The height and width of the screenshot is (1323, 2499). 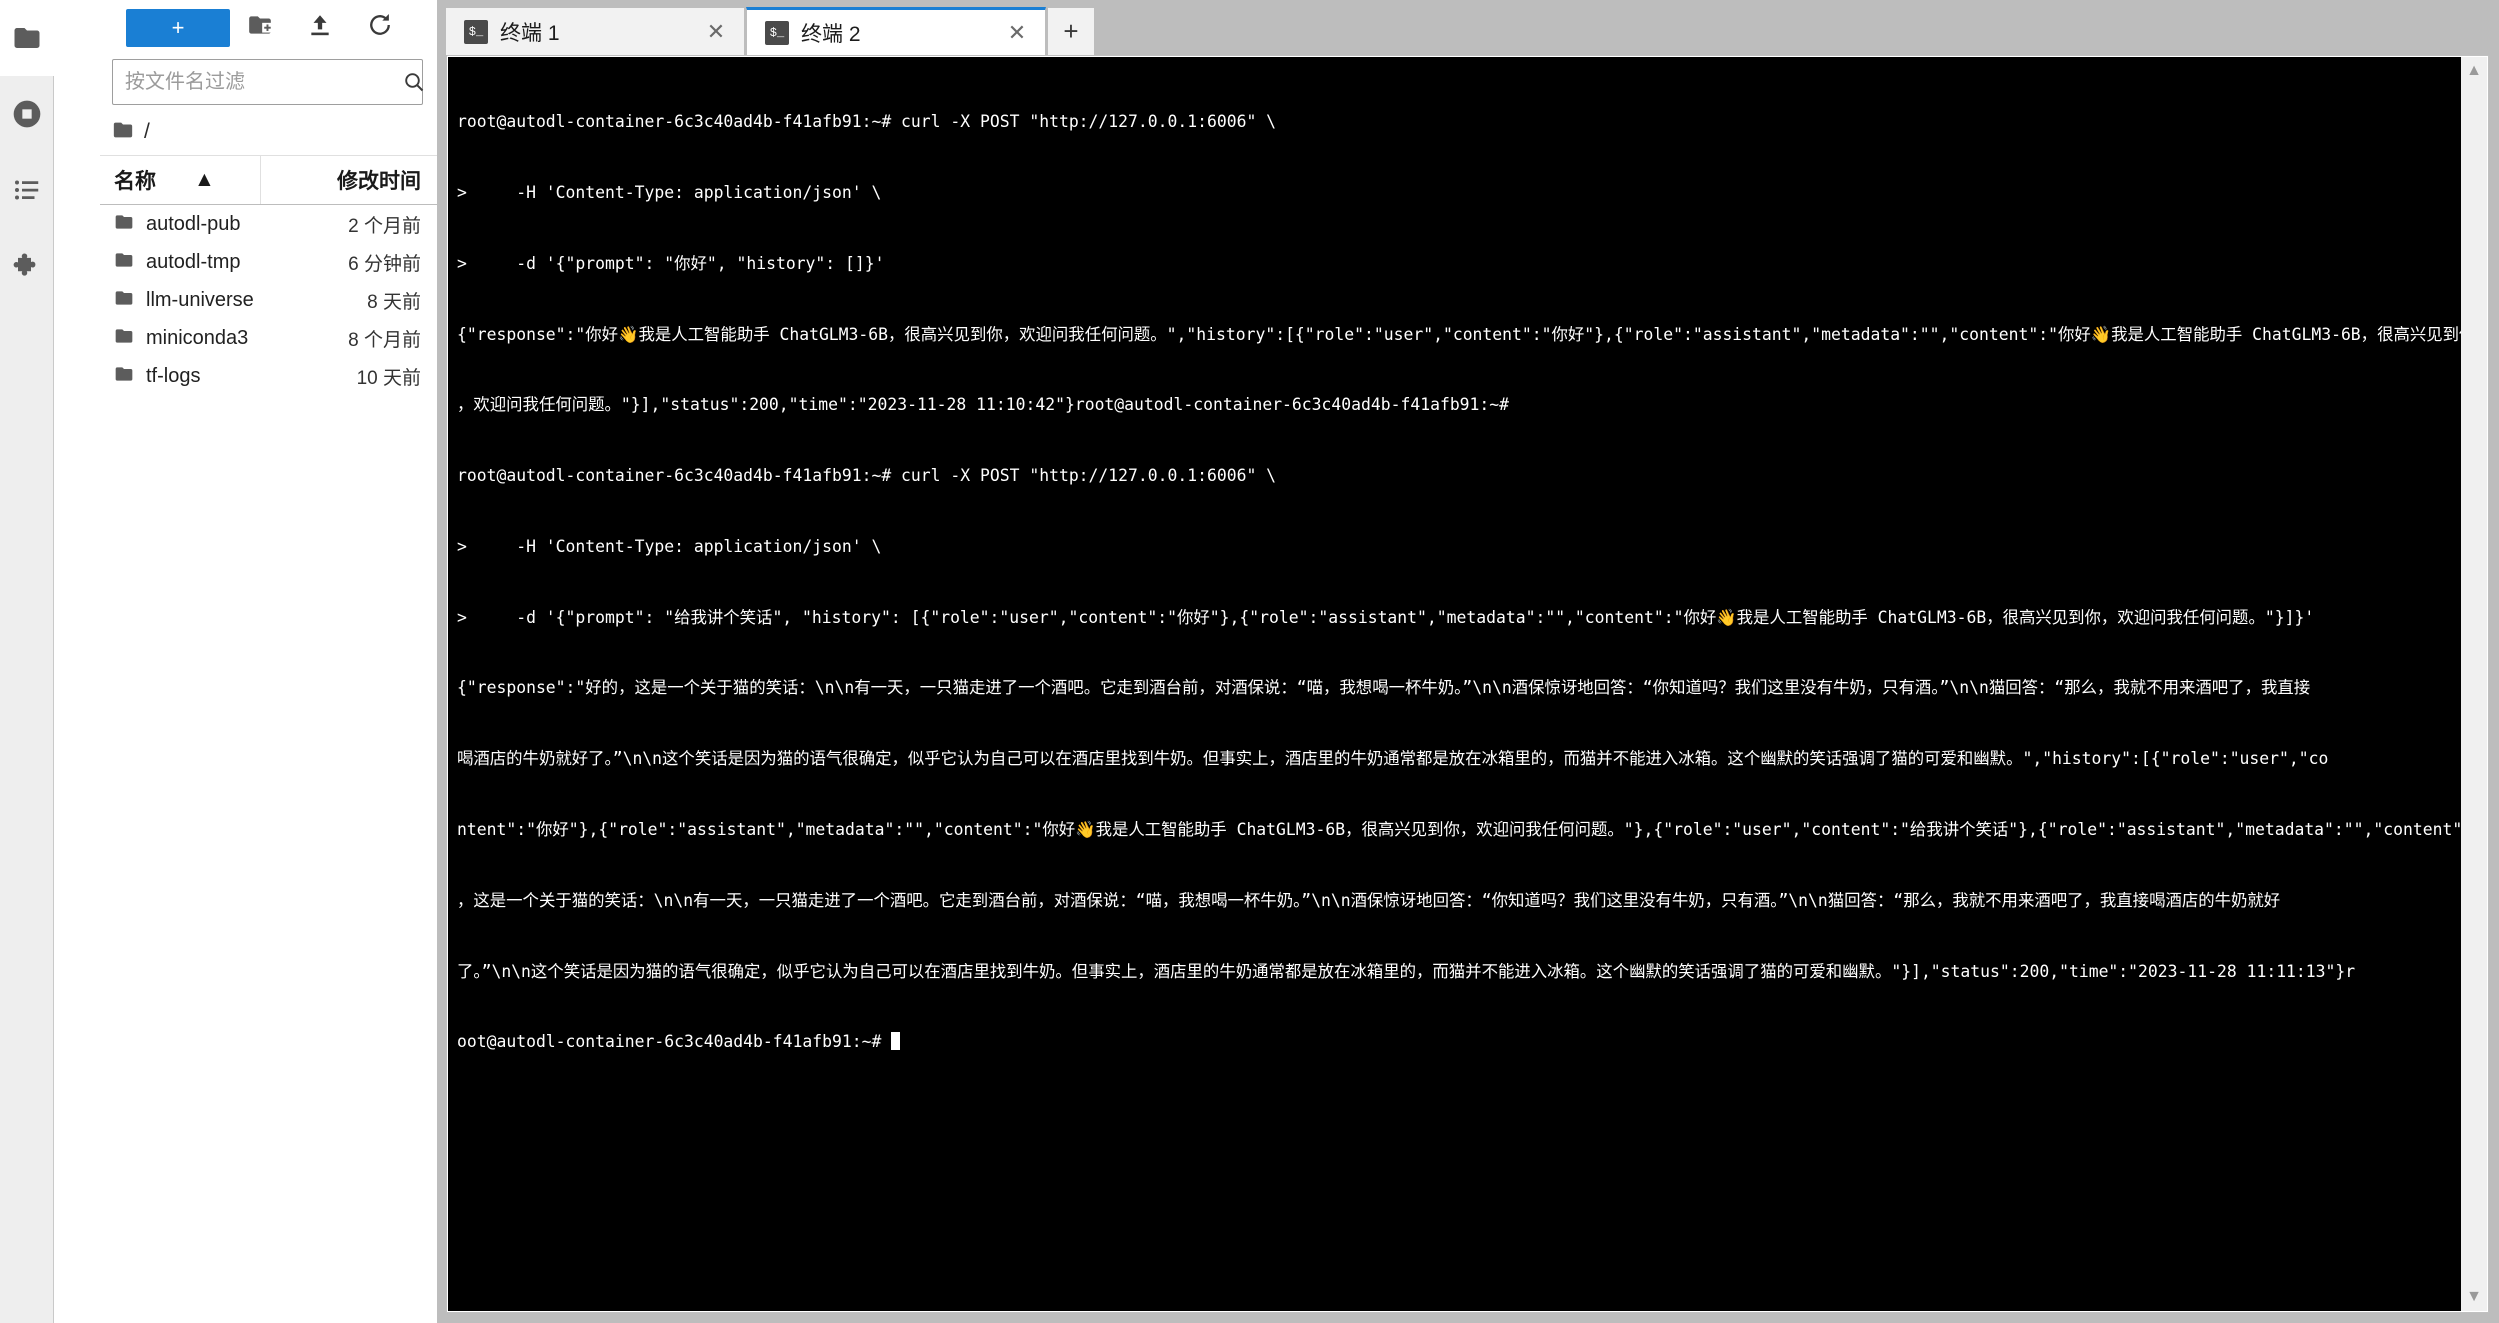 I want to click on file-name: autodl-pub, so click(x=193, y=223).